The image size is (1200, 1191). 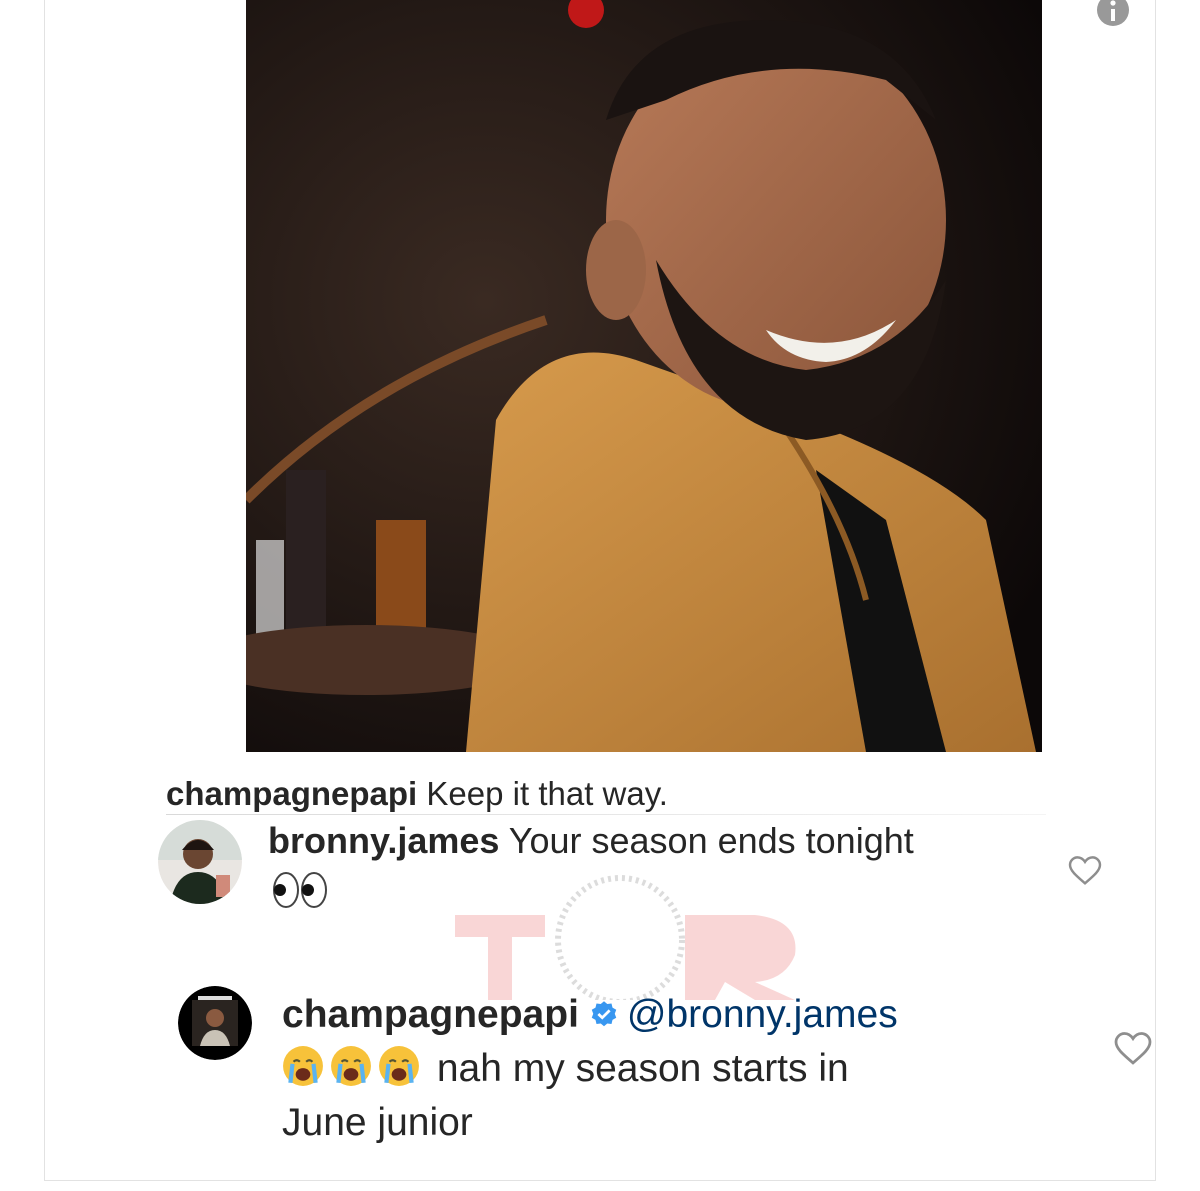 What do you see at coordinates (762, 1014) in the screenshot?
I see `mention-link: @bronny.james` at bounding box center [762, 1014].